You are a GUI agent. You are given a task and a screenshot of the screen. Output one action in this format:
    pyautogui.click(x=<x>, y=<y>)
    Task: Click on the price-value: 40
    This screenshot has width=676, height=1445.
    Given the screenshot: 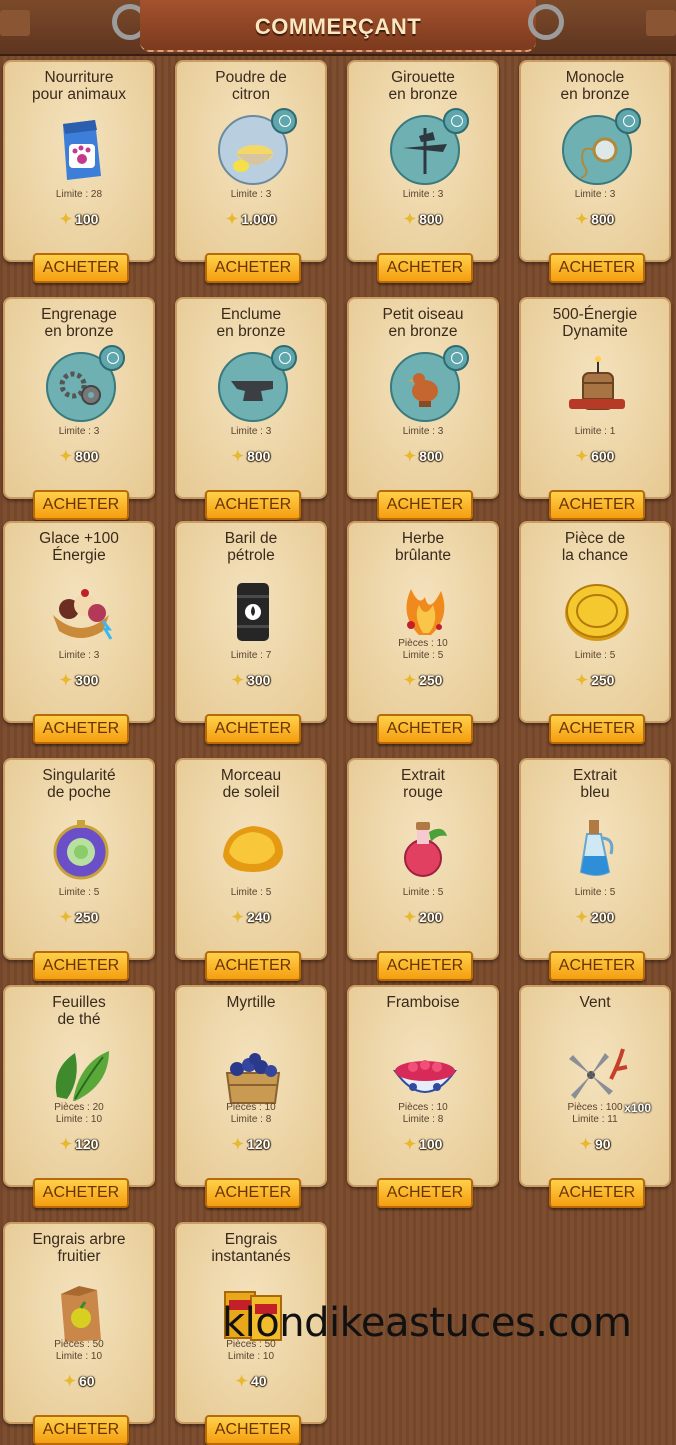 What is the action you would take?
    pyautogui.click(x=259, y=1381)
    